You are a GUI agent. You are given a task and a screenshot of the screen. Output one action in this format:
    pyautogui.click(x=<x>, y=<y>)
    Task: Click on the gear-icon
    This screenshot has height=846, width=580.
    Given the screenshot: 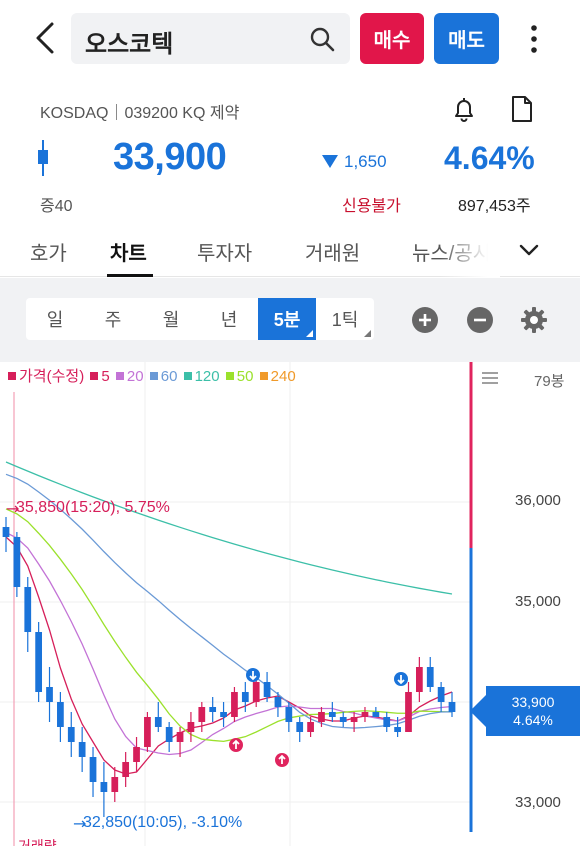 What is the action you would take?
    pyautogui.click(x=534, y=320)
    